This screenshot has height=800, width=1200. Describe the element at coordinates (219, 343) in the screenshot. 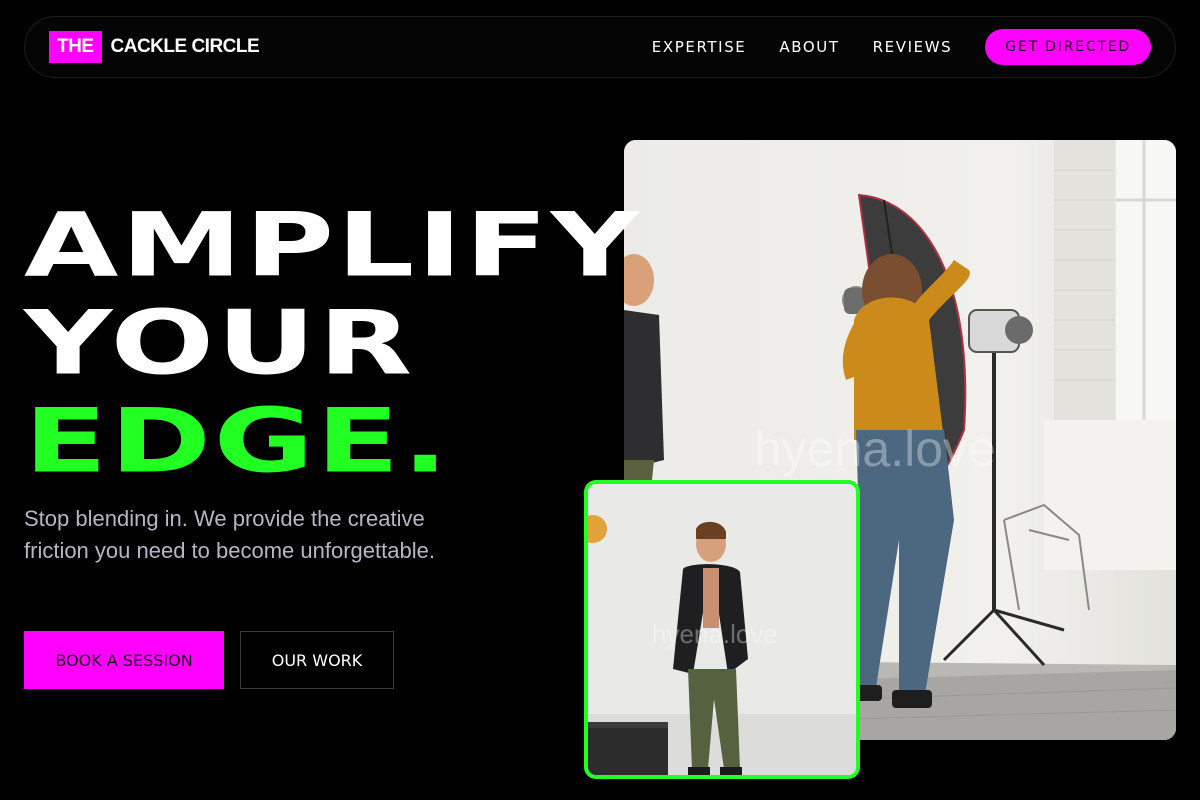

I see `headline-line-your: YOUR` at that location.